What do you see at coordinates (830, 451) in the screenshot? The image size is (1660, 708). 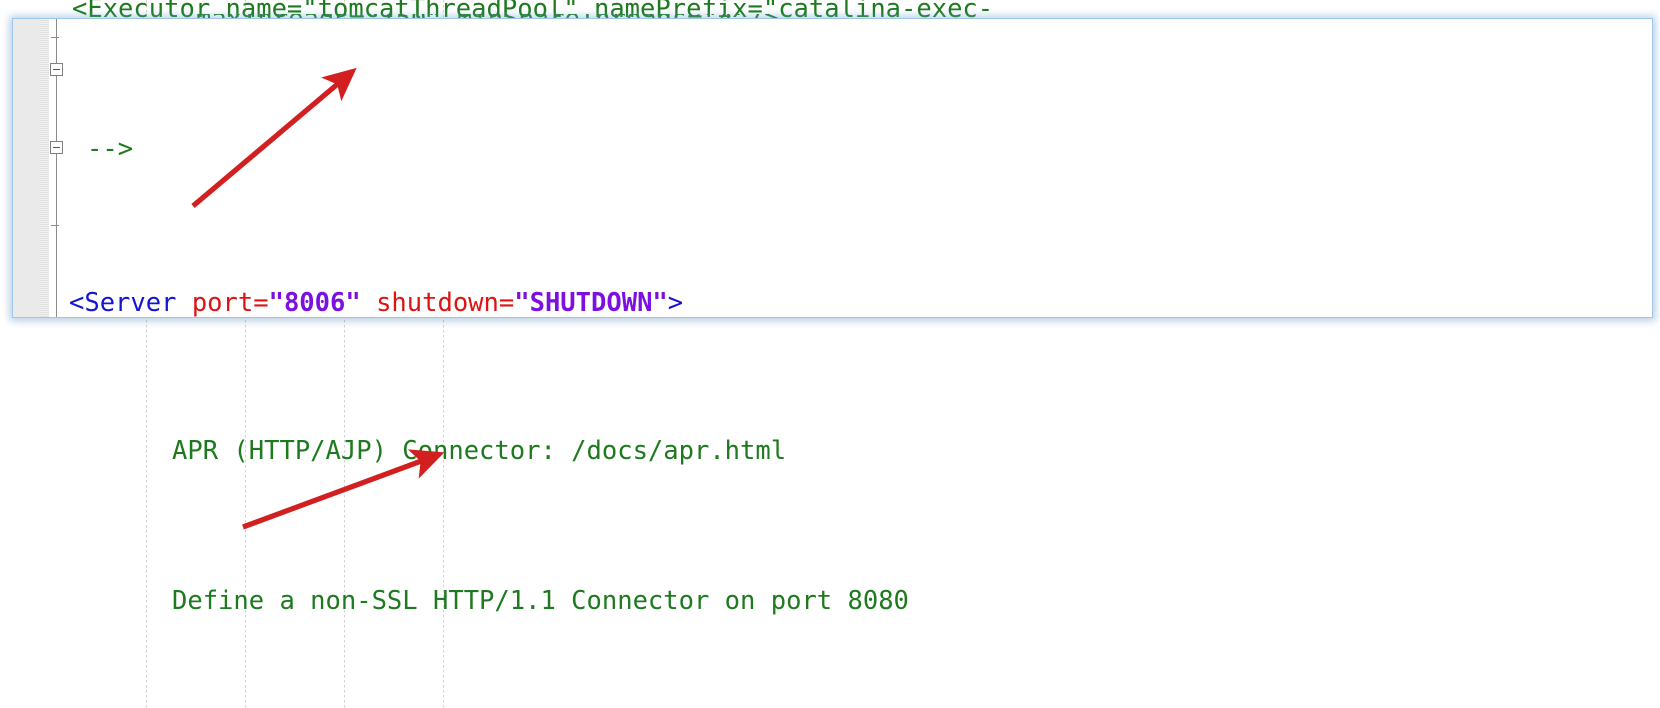 I see `code-line: APR (HTTP/AJP) Connector: /docs/apr.html` at bounding box center [830, 451].